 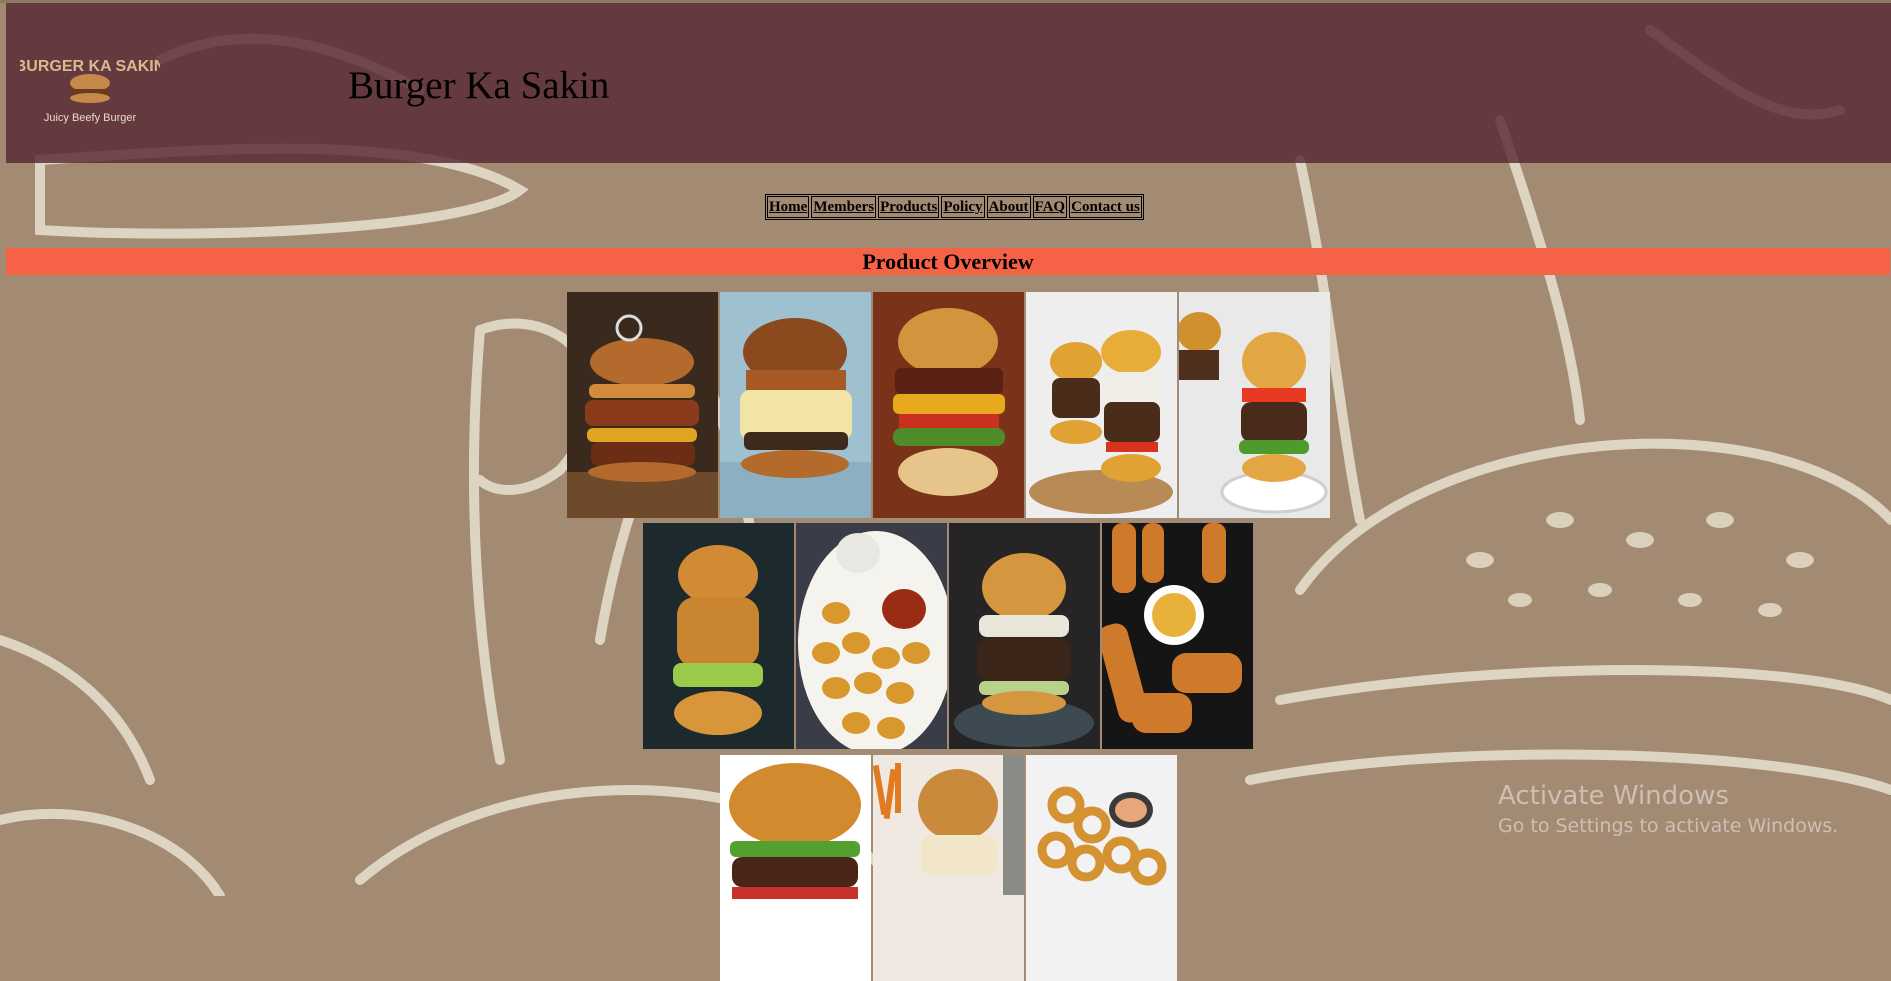 I want to click on slaw-burger-image, so click(x=1024, y=636).